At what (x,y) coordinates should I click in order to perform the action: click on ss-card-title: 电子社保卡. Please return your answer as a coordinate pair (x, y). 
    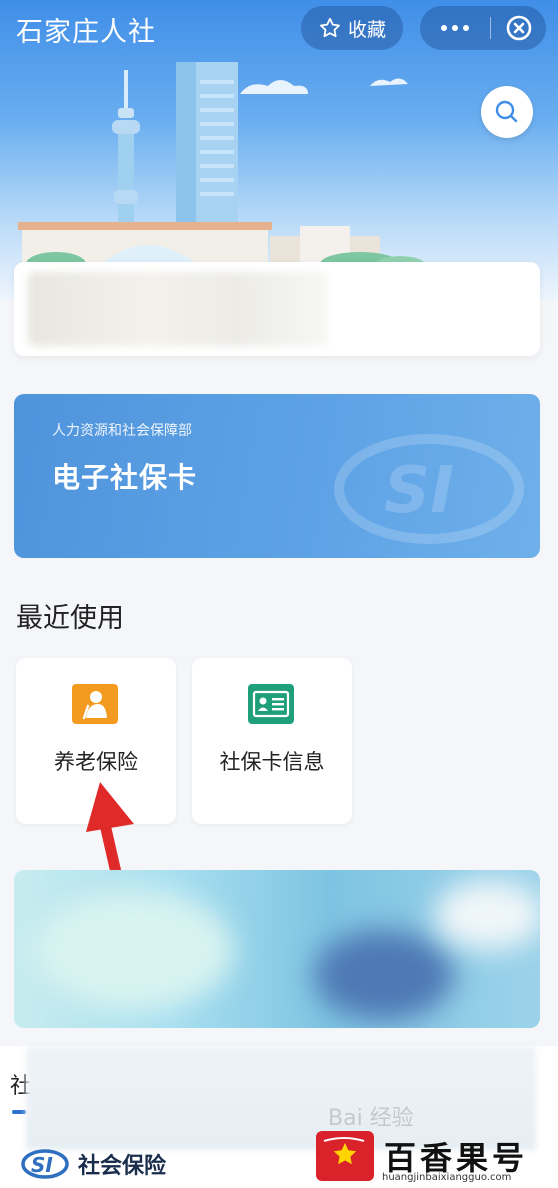
    Looking at the image, I should click on (125, 477).